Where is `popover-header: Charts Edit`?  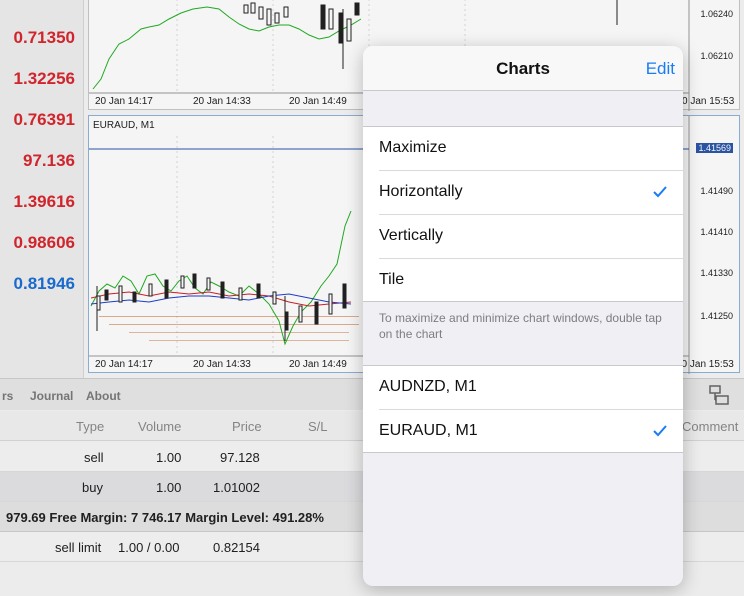
popover-header: Charts Edit is located at coordinates (523, 68).